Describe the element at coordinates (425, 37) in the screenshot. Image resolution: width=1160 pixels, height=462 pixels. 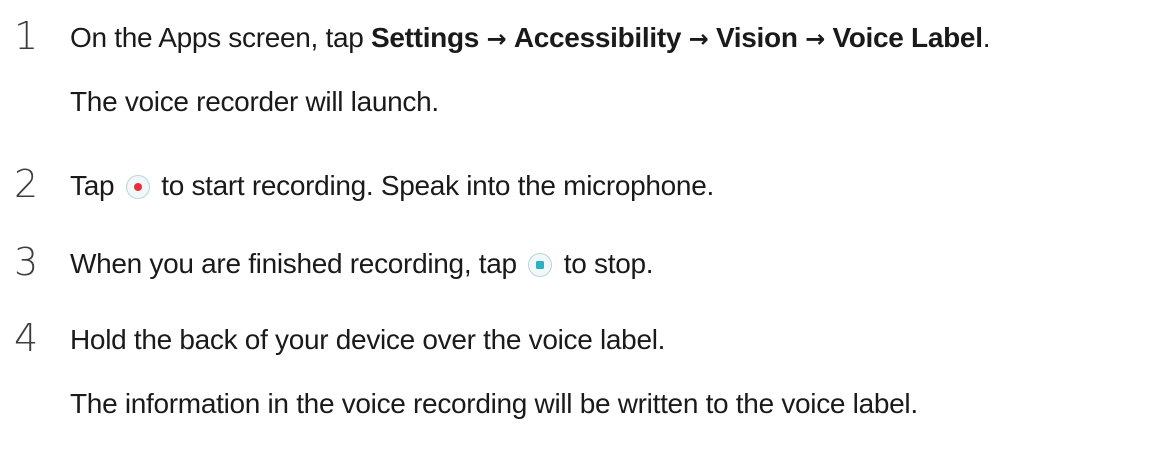
I see `menu-settings: Settings` at that location.